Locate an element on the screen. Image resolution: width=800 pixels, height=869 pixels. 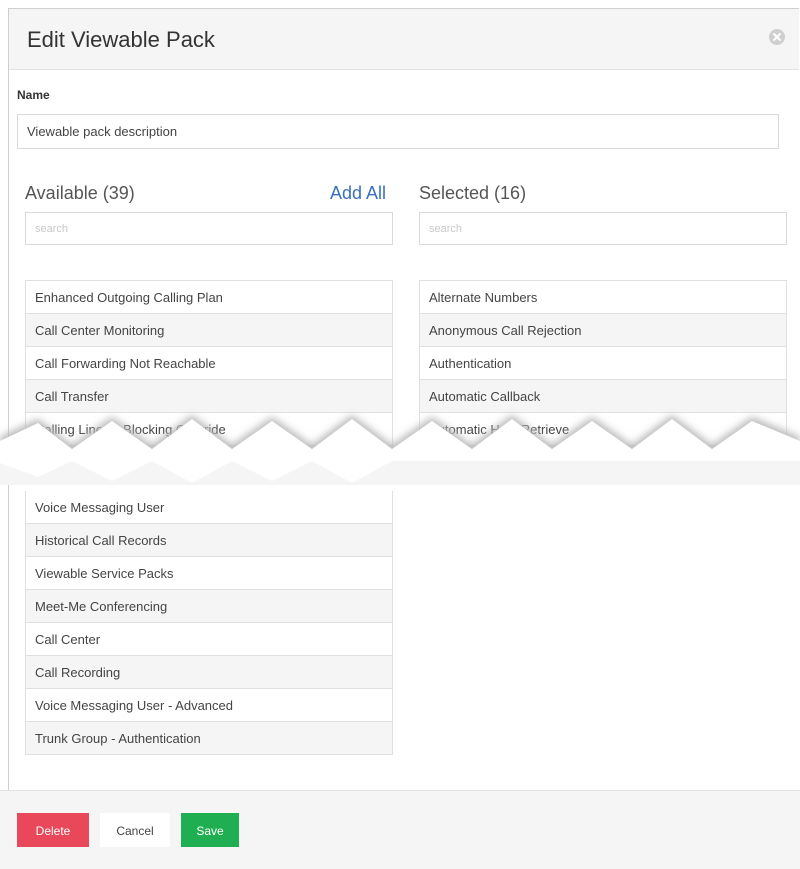
list-item: Historical Call Records is located at coordinates (209, 540).